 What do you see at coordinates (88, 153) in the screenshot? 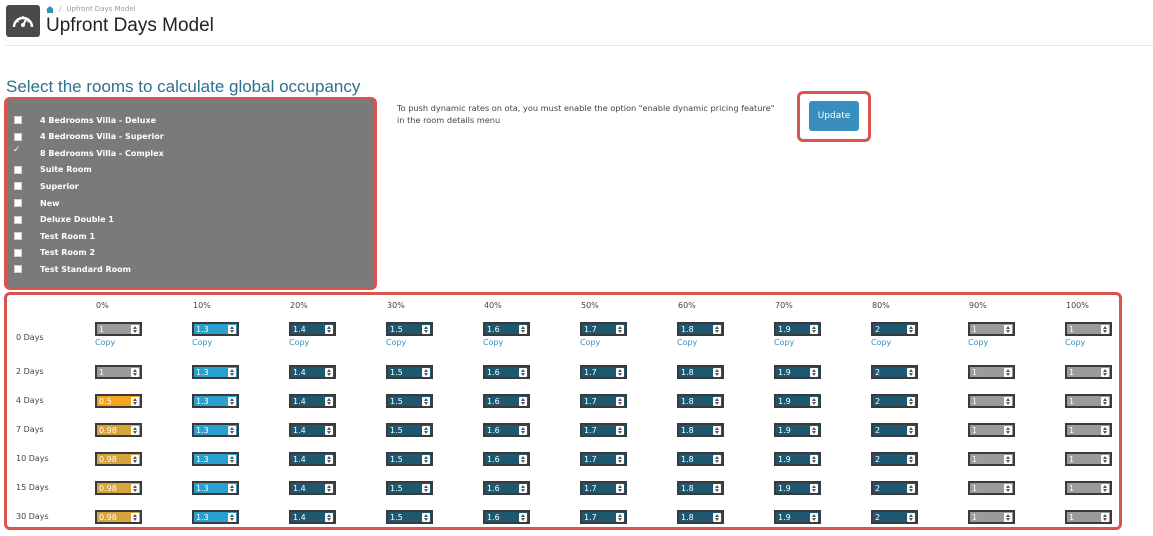
I see `room-option: 8 Bedrooms Villa - Complex` at bounding box center [88, 153].